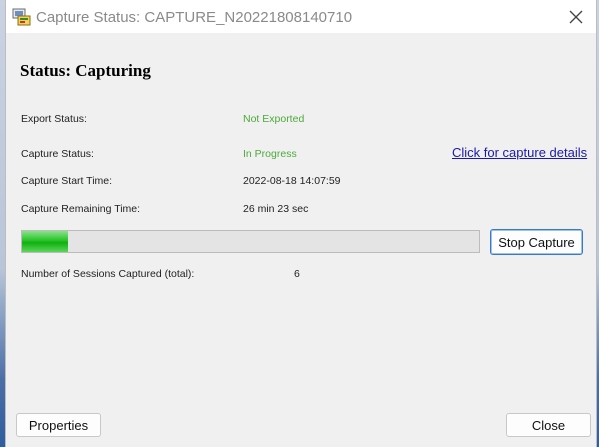  I want to click on status-heading: Status: Capturing, so click(85, 70).